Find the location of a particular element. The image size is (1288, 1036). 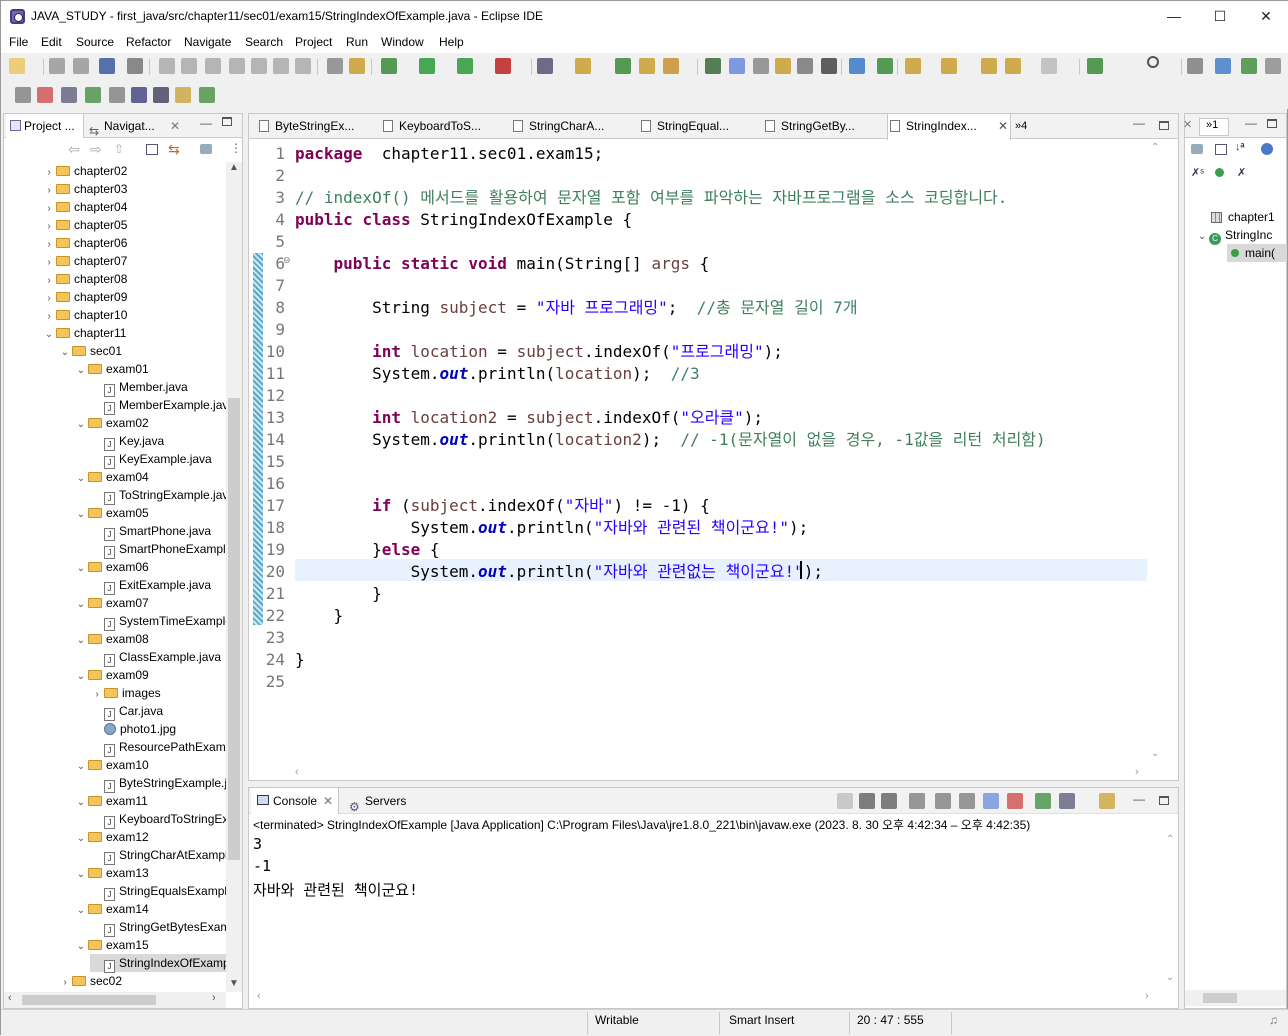

more-tabs-button: »4 is located at coordinates (1021, 126).